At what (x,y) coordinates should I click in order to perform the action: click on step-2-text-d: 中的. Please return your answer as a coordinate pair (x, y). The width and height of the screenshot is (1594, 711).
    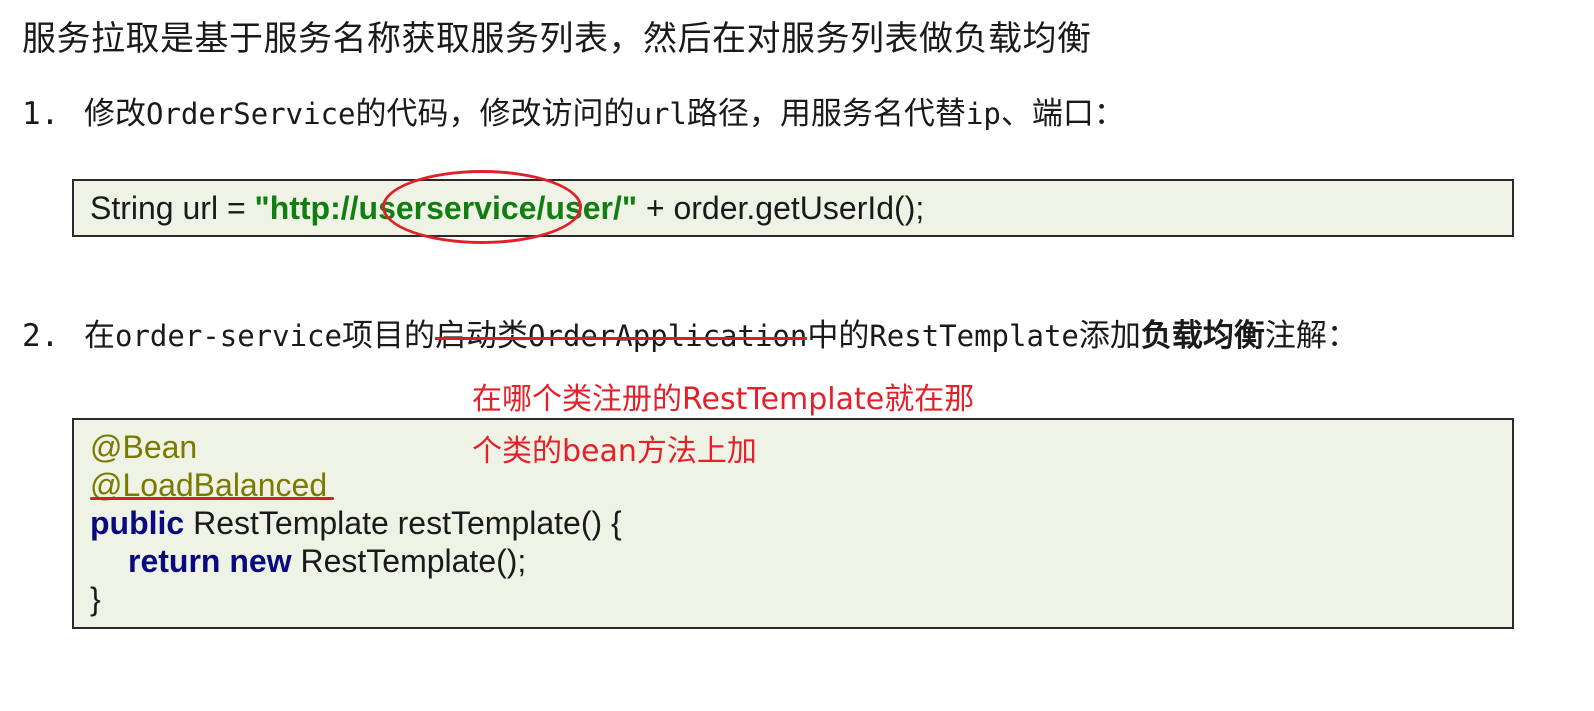
    Looking at the image, I should click on (838, 336).